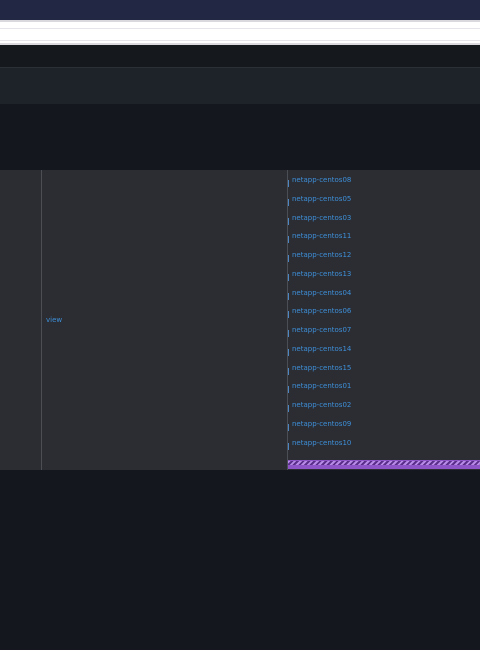 The width and height of the screenshot is (480, 650). I want to click on host-link: netapp-centos04, so click(321, 293).